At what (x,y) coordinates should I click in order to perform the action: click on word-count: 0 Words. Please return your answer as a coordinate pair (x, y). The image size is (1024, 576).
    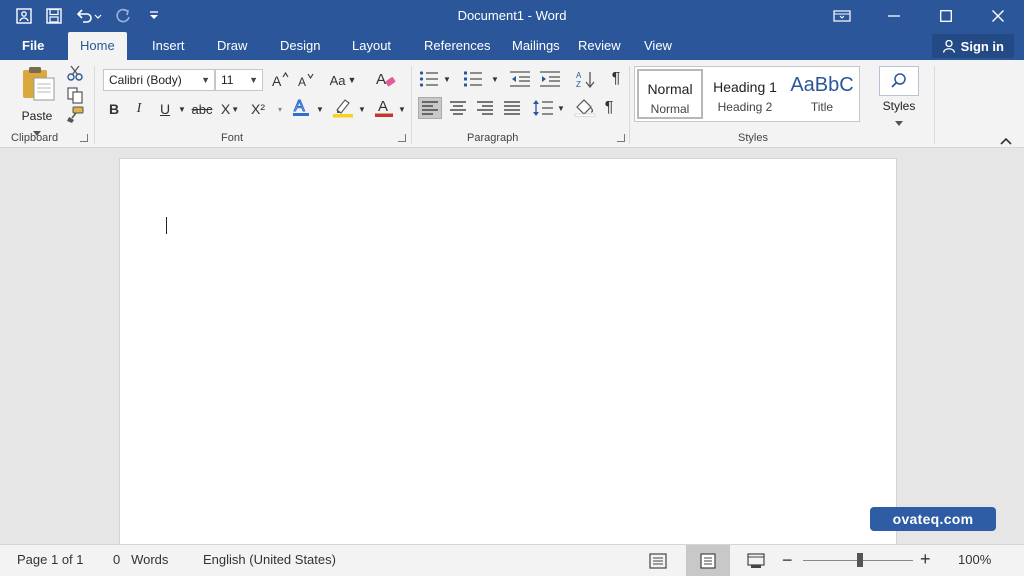
    Looking at the image, I should click on (140, 559).